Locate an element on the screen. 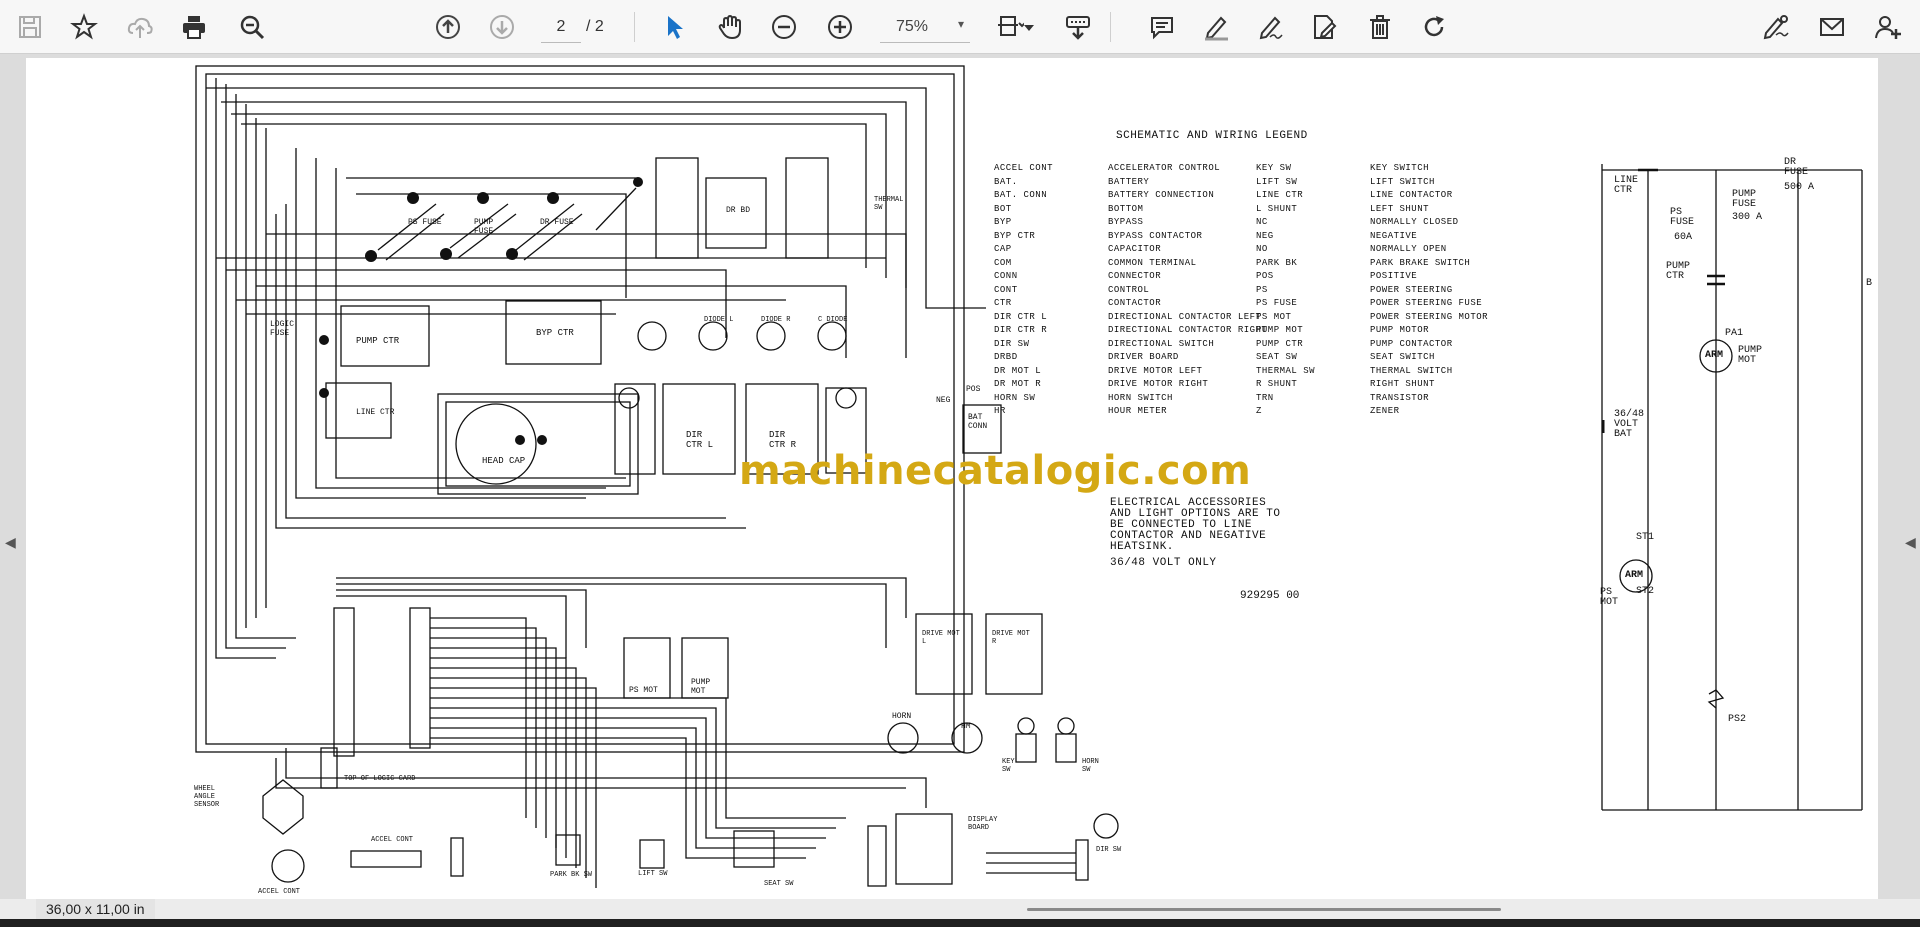  legend-desc-item: DIRECTIONAL SWITCH is located at coordinates (1161, 343).